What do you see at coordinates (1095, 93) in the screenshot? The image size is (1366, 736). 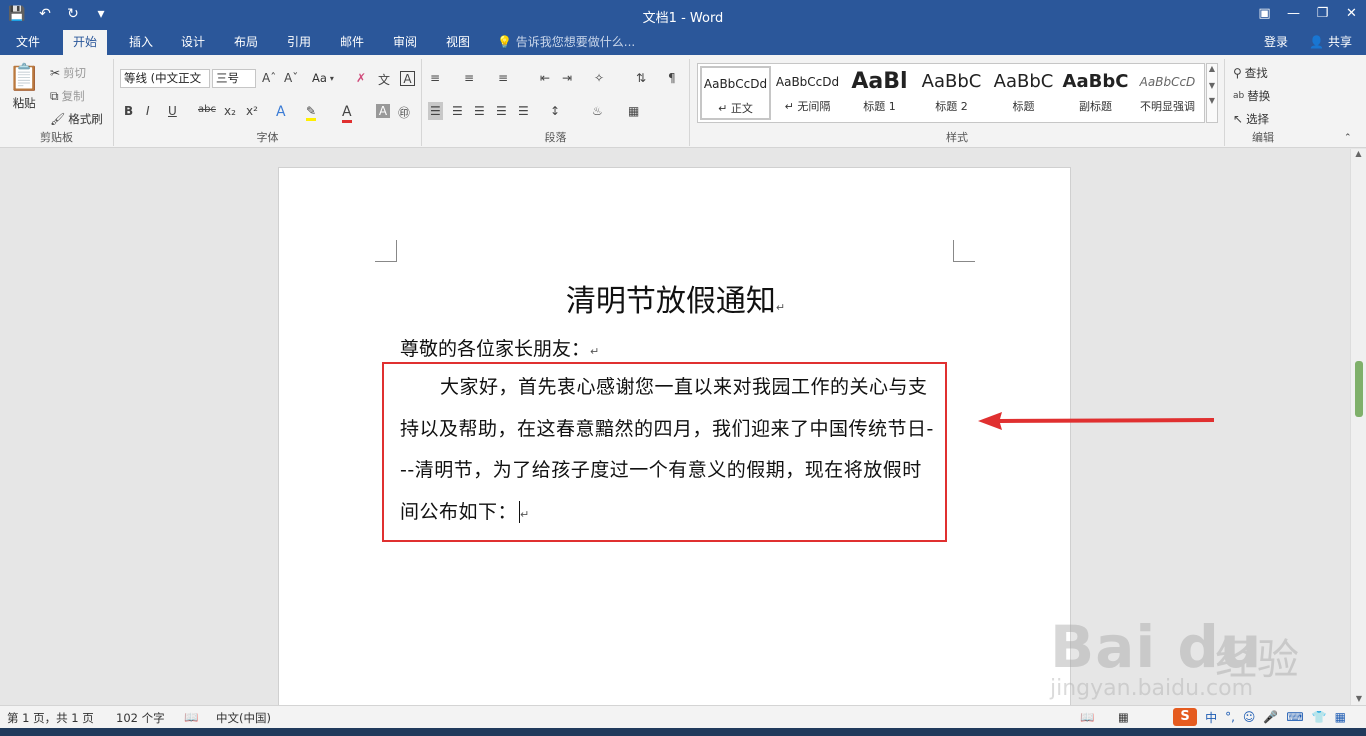 I see `style-subtitle: AaBbC 副标题` at bounding box center [1095, 93].